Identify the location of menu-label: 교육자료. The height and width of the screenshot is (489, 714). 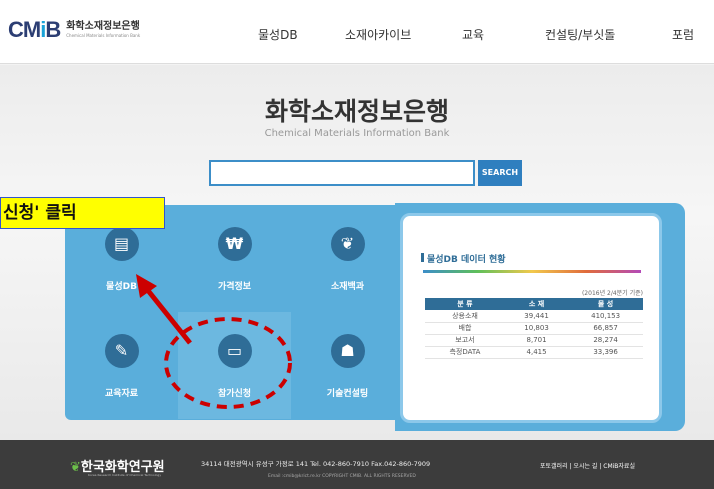
(121, 394).